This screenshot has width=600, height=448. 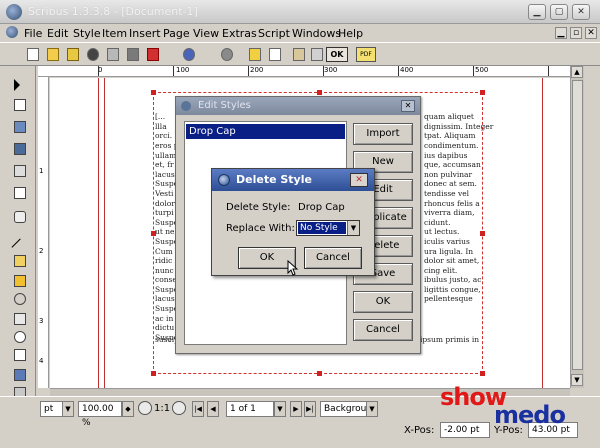 What do you see at coordinates (559, 12) in the screenshot?
I see `maximize-button: ▢` at bounding box center [559, 12].